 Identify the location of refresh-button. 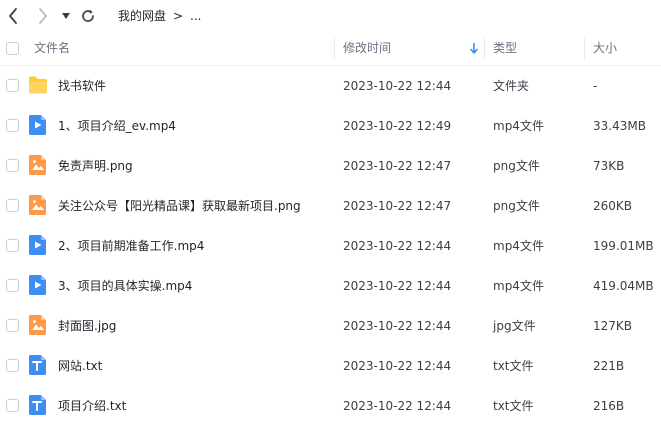
(88, 16).